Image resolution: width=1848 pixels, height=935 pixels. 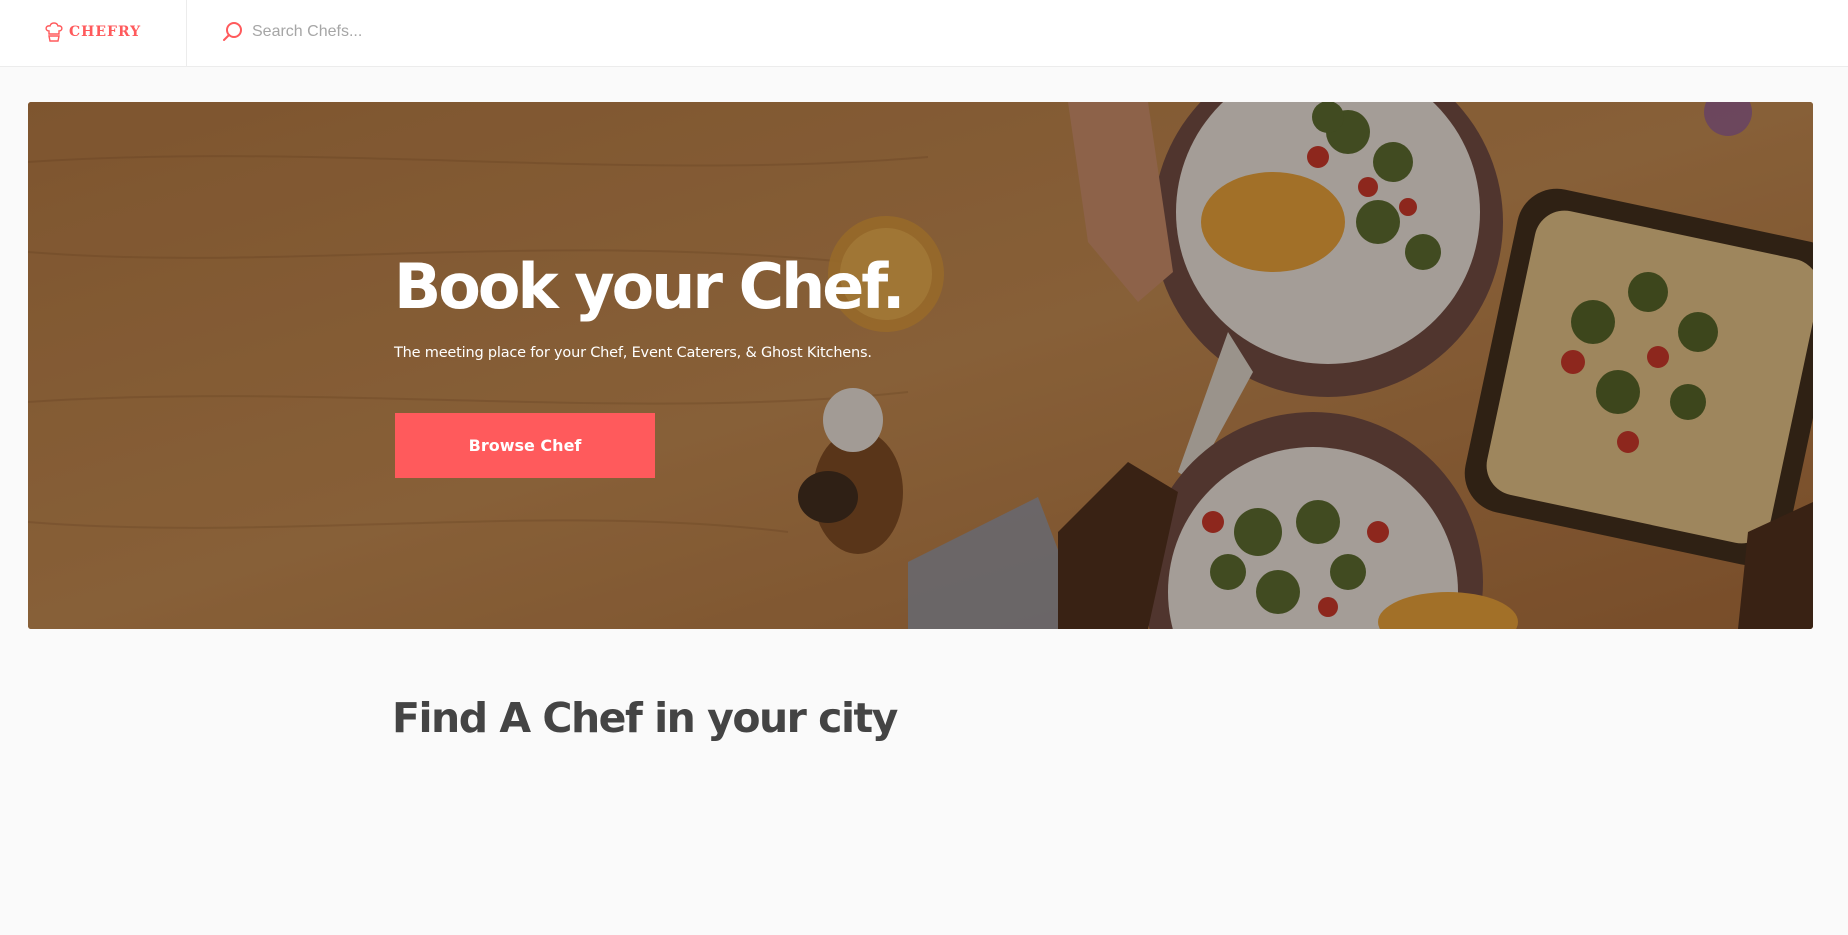 What do you see at coordinates (54, 32) in the screenshot?
I see `chef-hat-icon` at bounding box center [54, 32].